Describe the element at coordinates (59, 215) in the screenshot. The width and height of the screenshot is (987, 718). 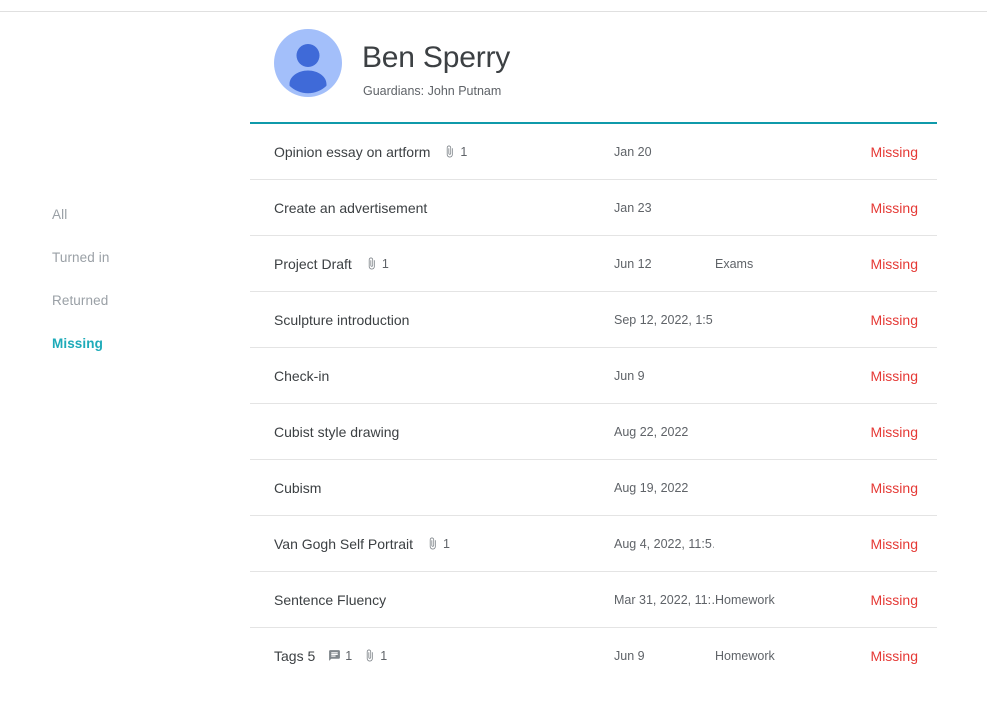
I see `sidebar-item-all: All` at that location.